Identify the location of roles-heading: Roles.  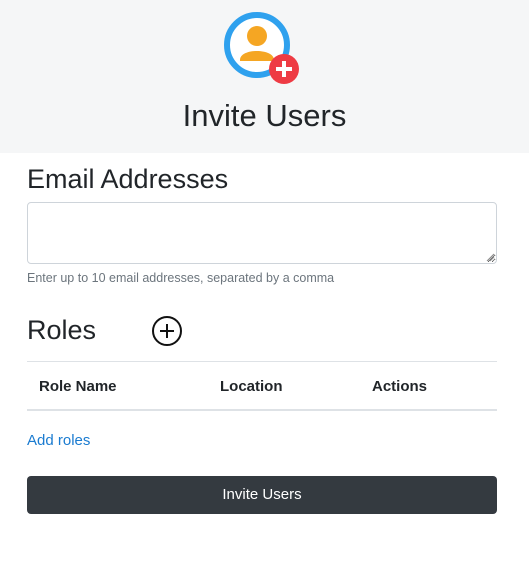
(62, 330).